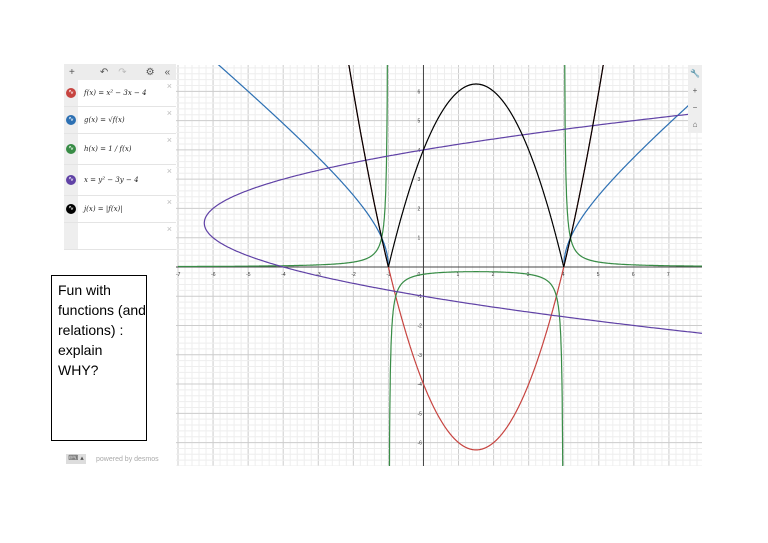 Image resolution: width=768 pixels, height=543 pixels. I want to click on y-tick-label: -4, so click(419, 385).